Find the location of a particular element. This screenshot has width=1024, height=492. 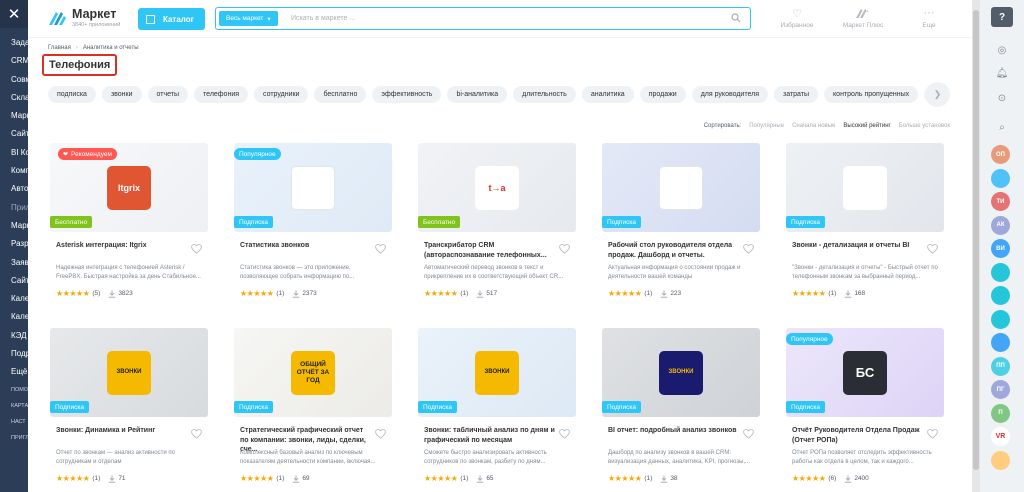

help-button: ? is located at coordinates (1002, 17).